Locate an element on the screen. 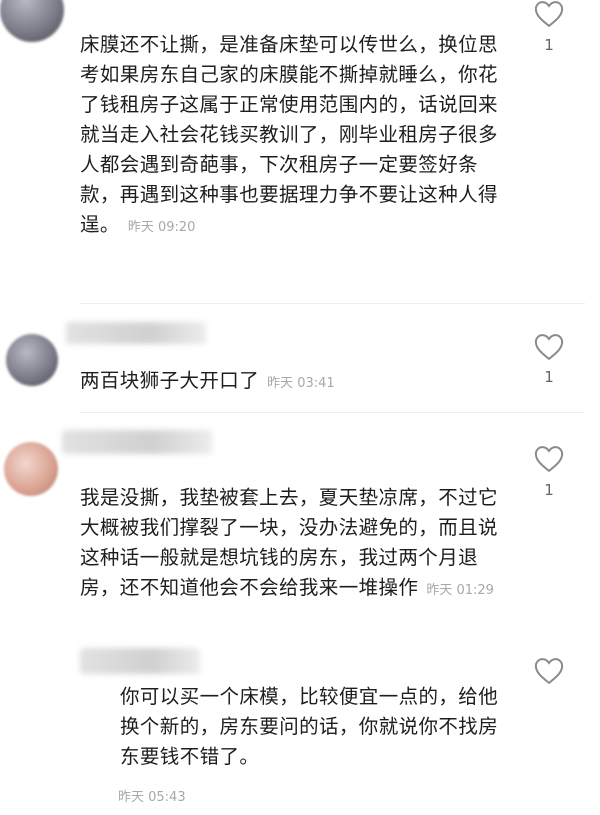 The image size is (600, 815). comment-time: 昨天 03:41 is located at coordinates (301, 383).